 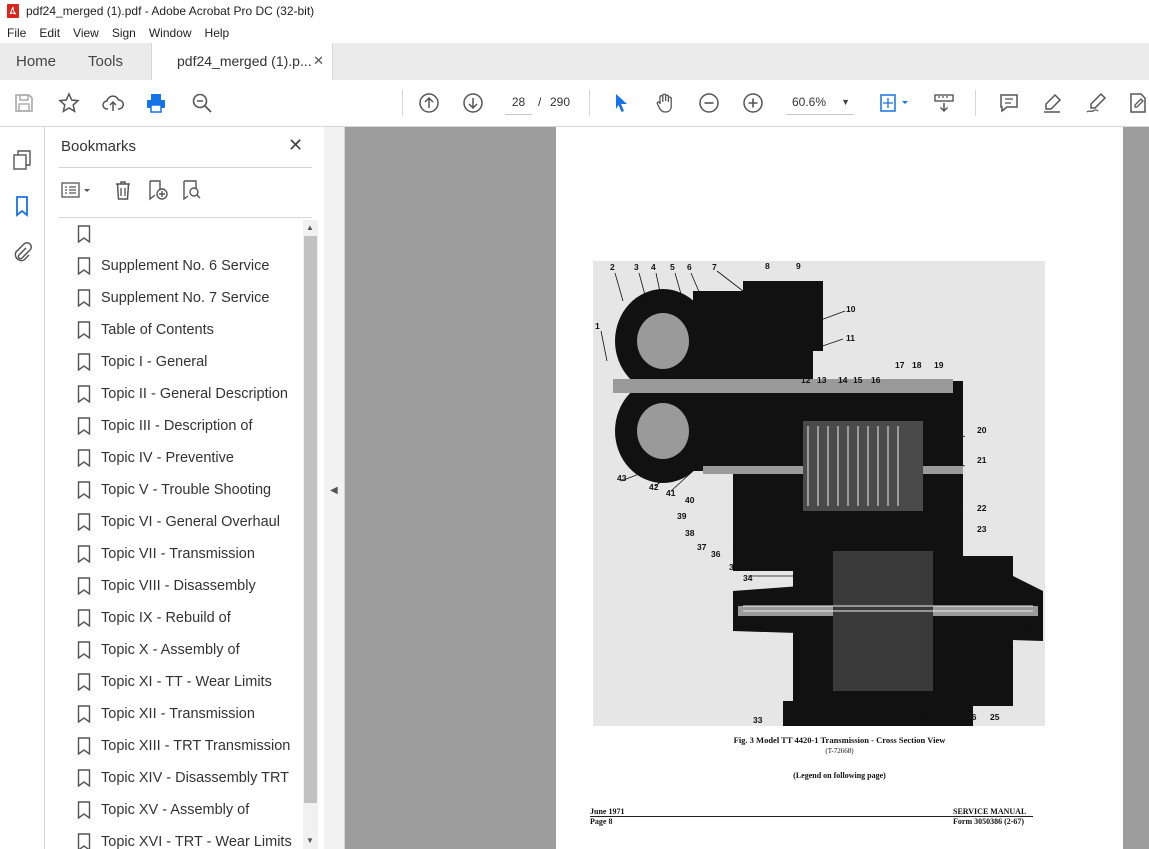 I want to click on tab-document: pdf24_merged (1).p... ✕, so click(x=242, y=61).